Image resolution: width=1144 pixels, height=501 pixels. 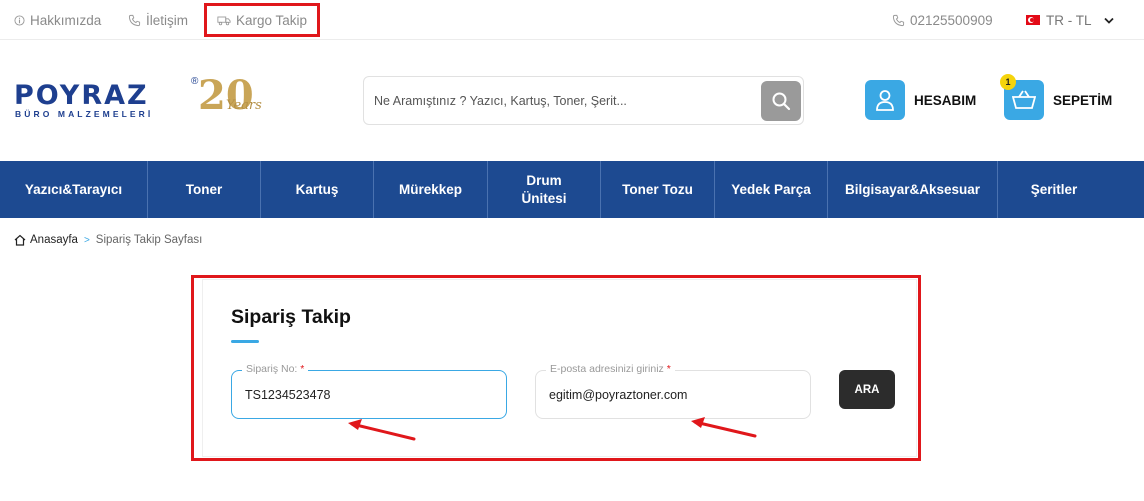 What do you see at coordinates (1024, 99) in the screenshot?
I see `basket-icon` at bounding box center [1024, 99].